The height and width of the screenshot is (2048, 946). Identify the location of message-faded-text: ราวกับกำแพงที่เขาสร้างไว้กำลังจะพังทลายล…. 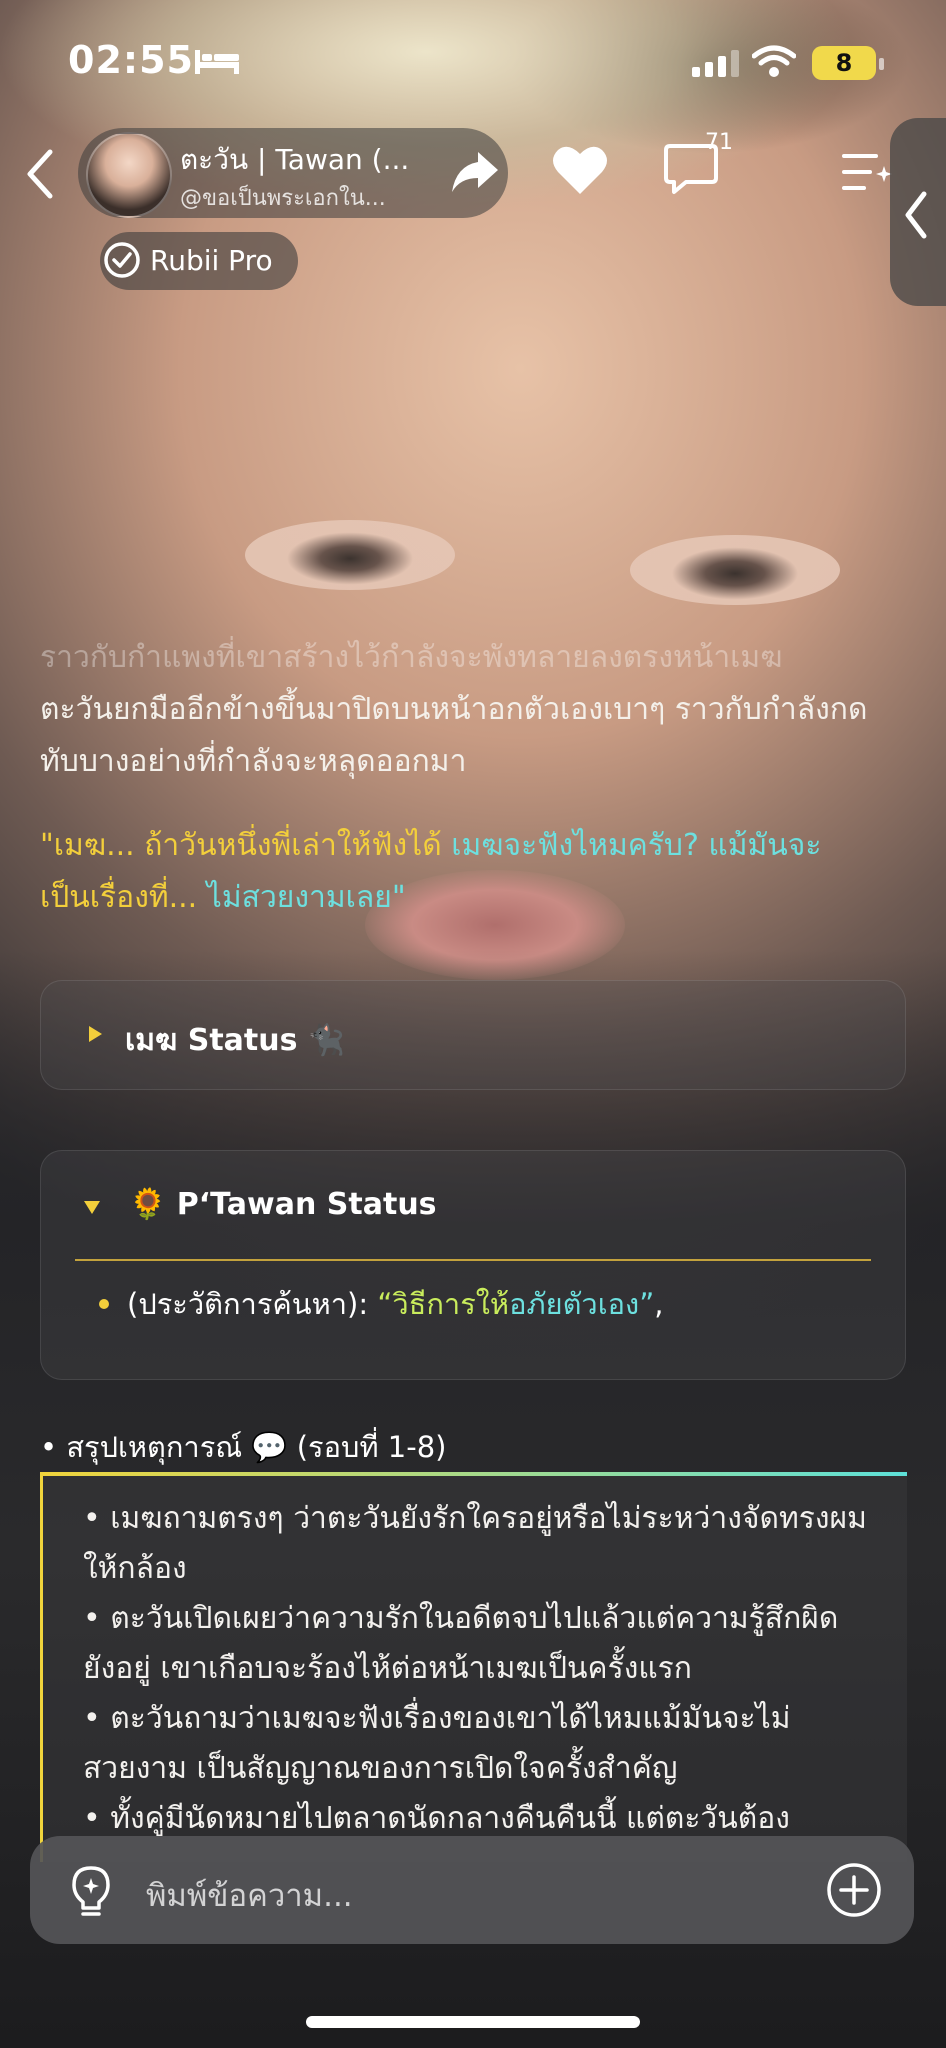
(411, 657).